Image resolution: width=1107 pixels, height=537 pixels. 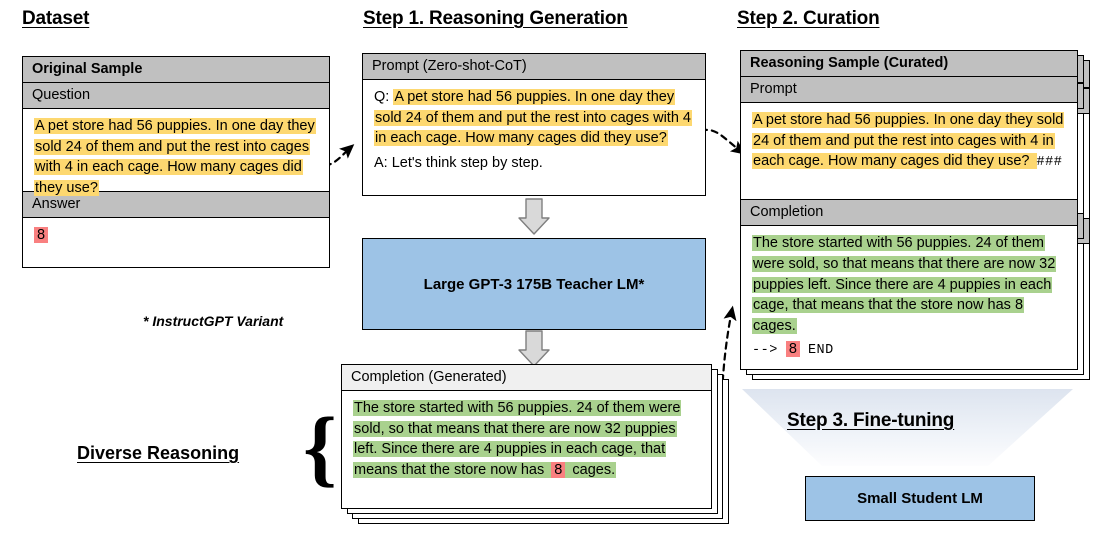 What do you see at coordinates (382, 97) in the screenshot?
I see `prompt-q-prefix: Q:` at bounding box center [382, 97].